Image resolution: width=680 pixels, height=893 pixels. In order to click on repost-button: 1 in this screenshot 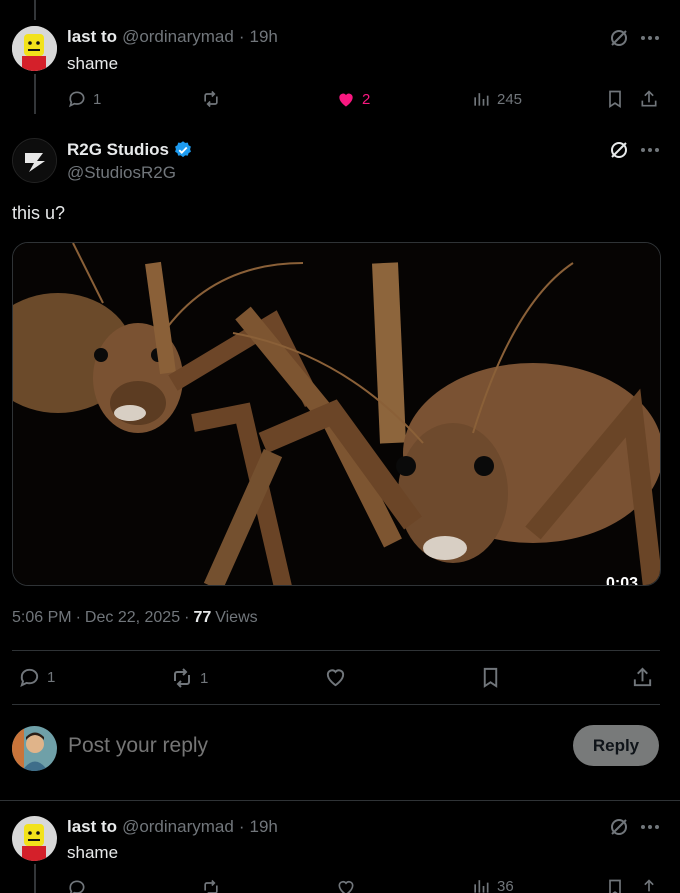, I will do `click(189, 678)`.